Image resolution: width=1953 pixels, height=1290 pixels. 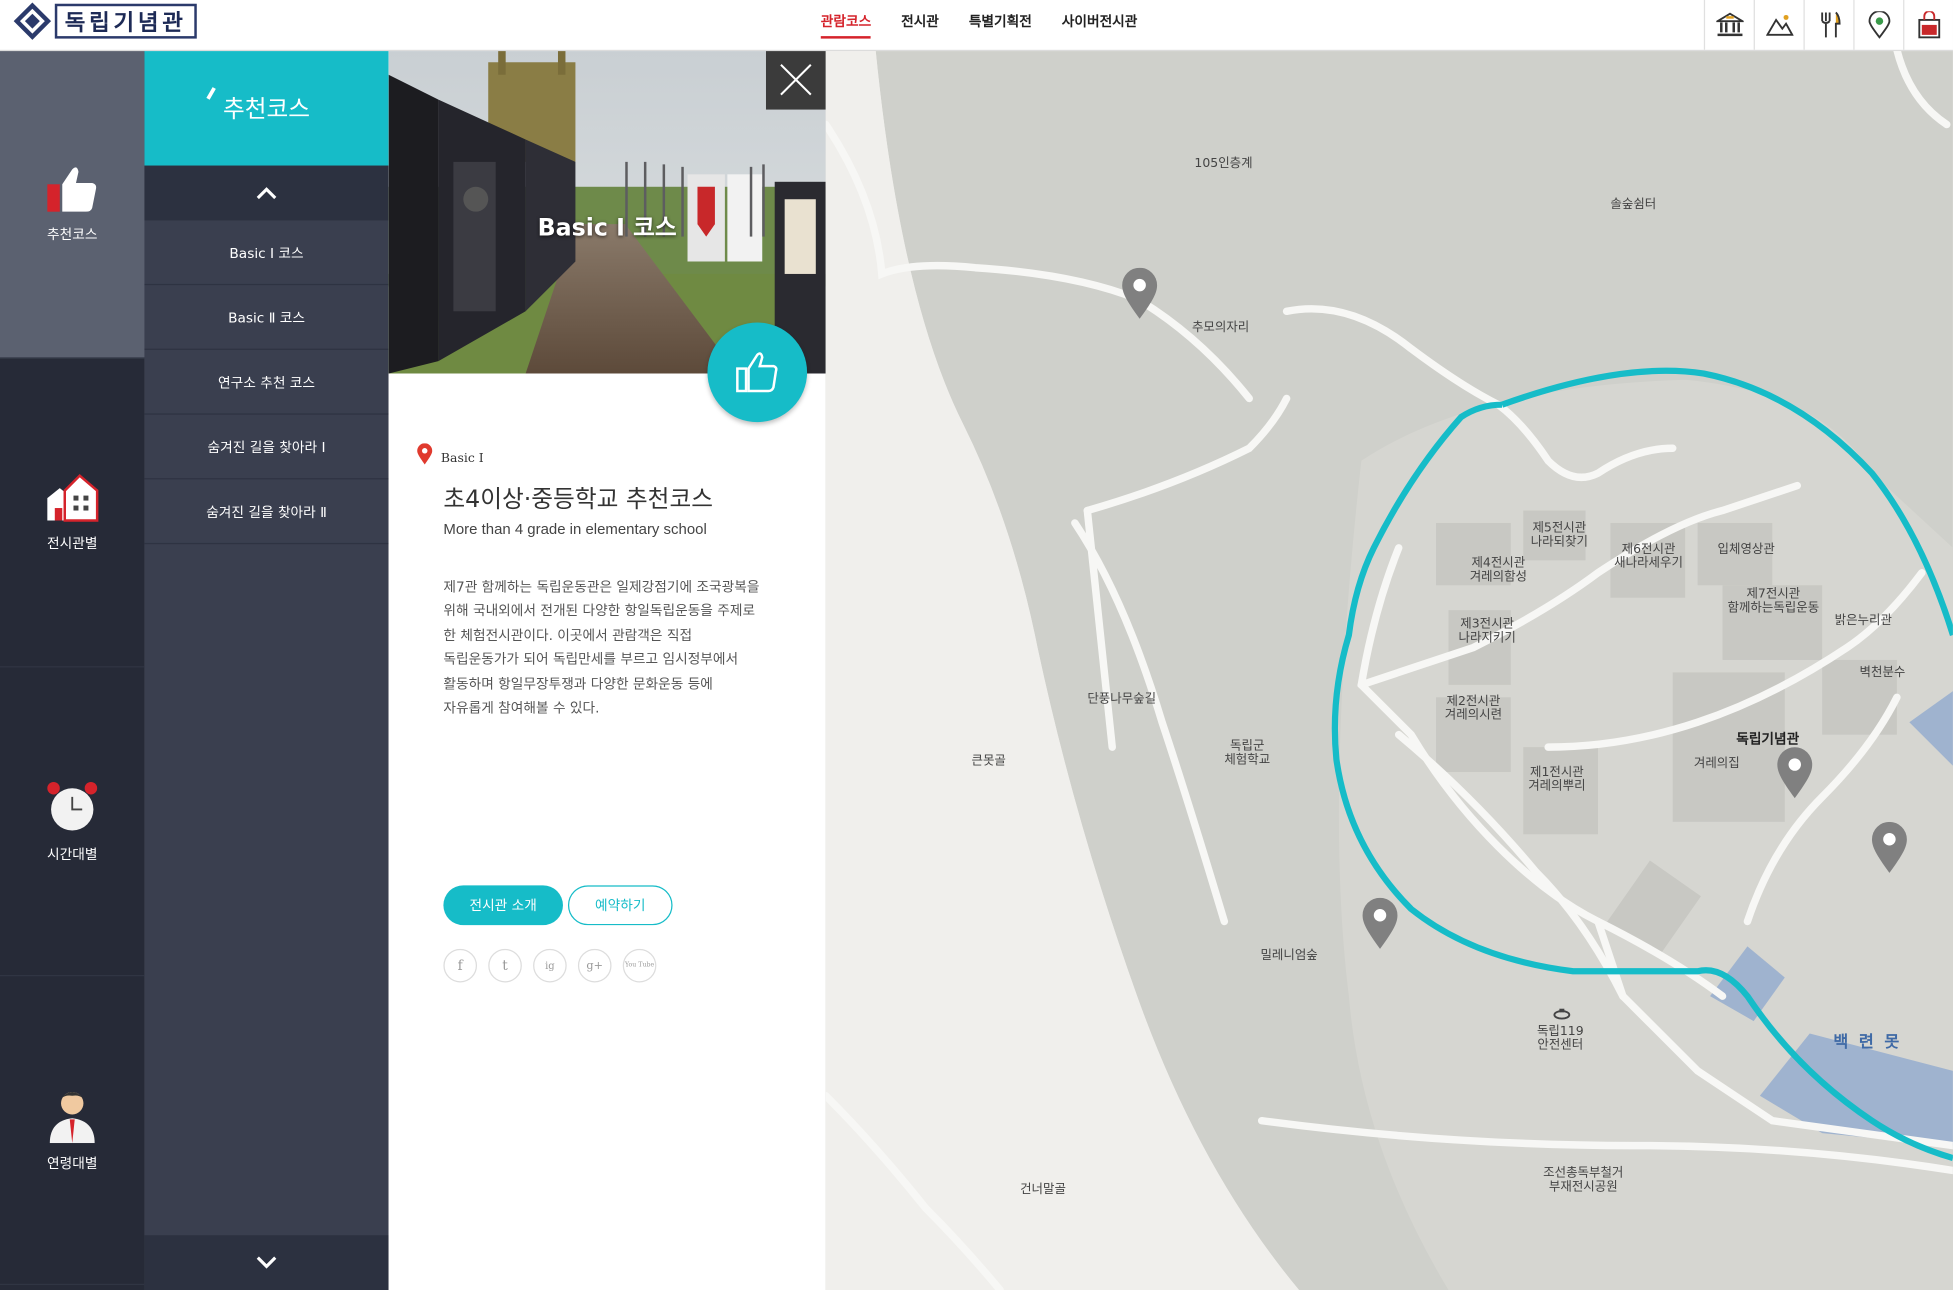 What do you see at coordinates (846, 25) in the screenshot?
I see `nav-item-courses: 관람코스` at bounding box center [846, 25].